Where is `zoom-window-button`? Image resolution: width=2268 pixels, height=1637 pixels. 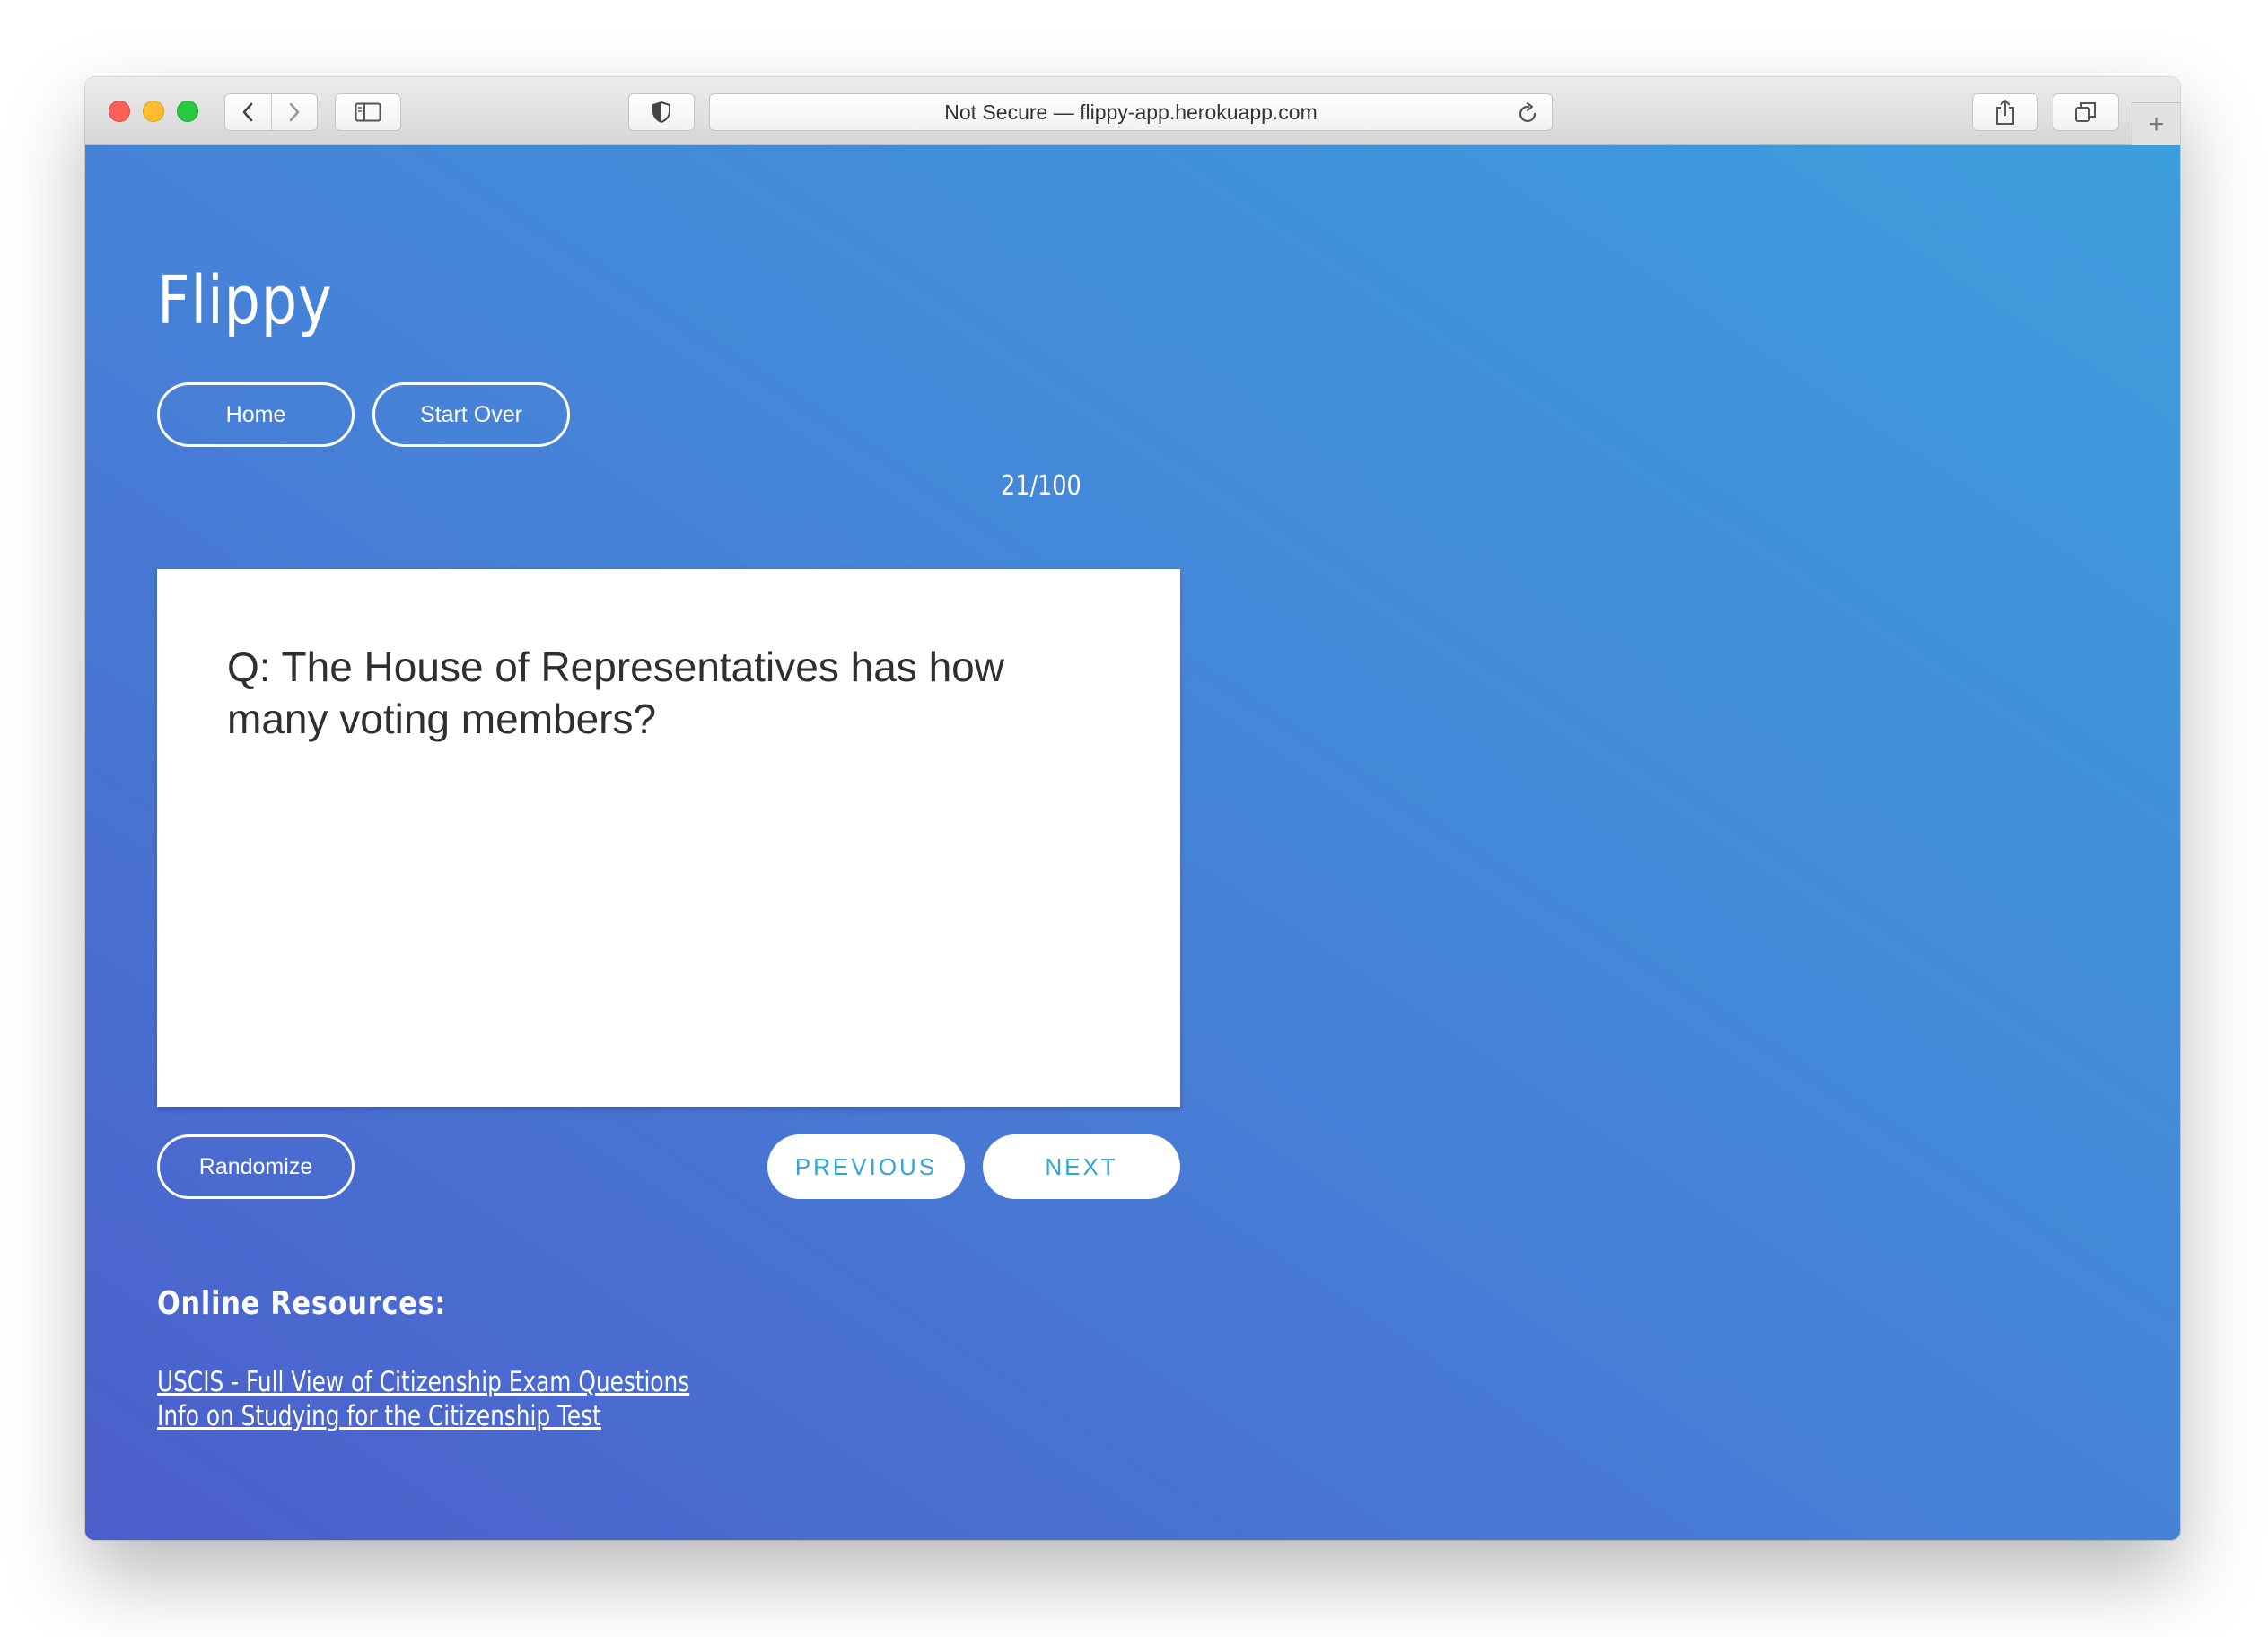
zoom-window-button is located at coordinates (187, 111).